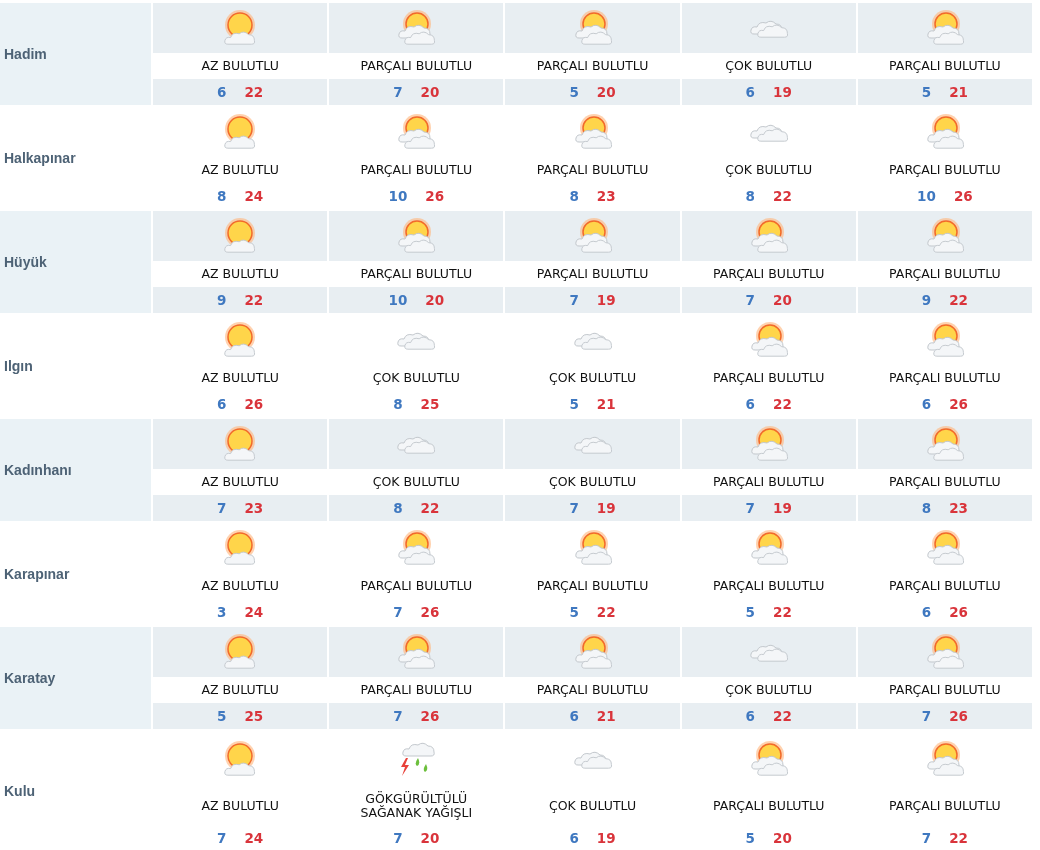 Image resolution: width=1040 pixels, height=850 pixels. I want to click on city-name: Karatay, so click(29, 678).